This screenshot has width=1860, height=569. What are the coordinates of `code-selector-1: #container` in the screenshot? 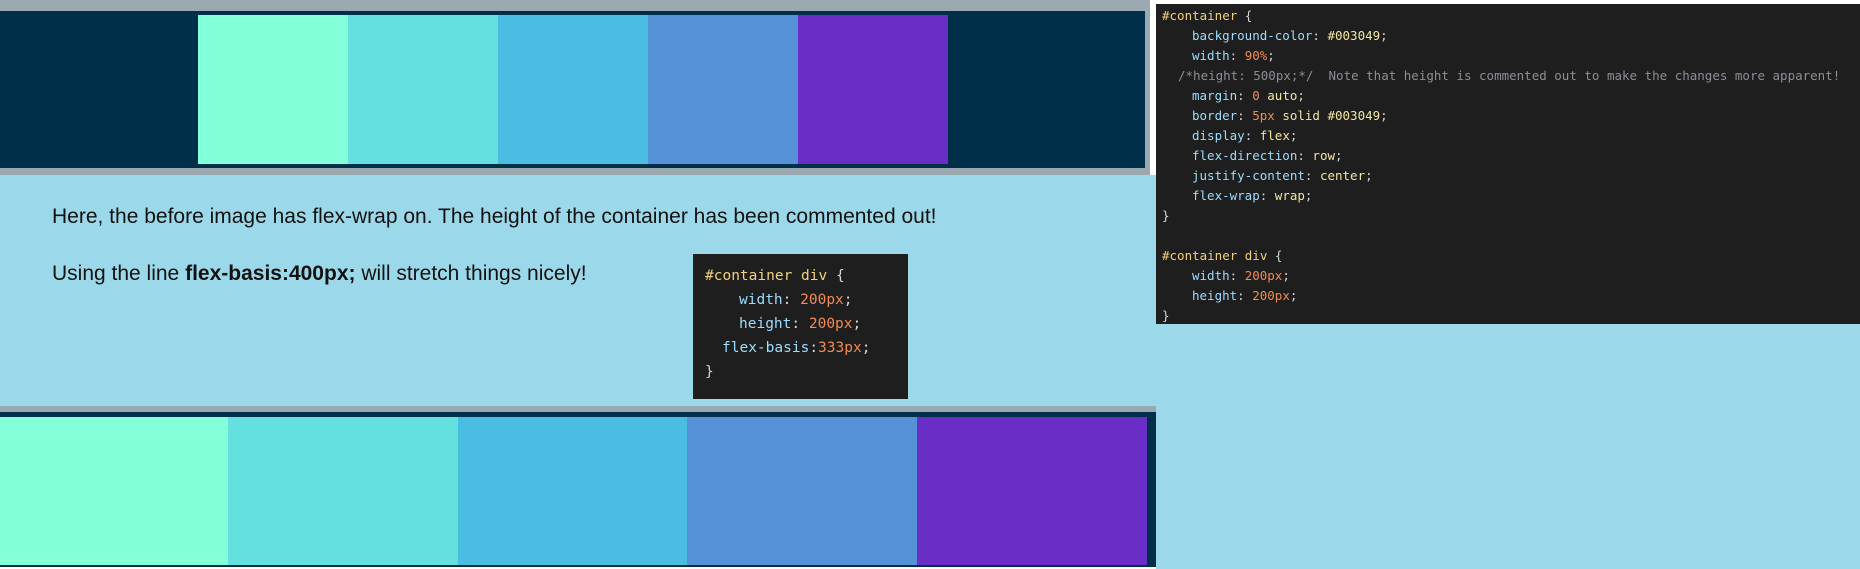 It's located at (1200, 15).